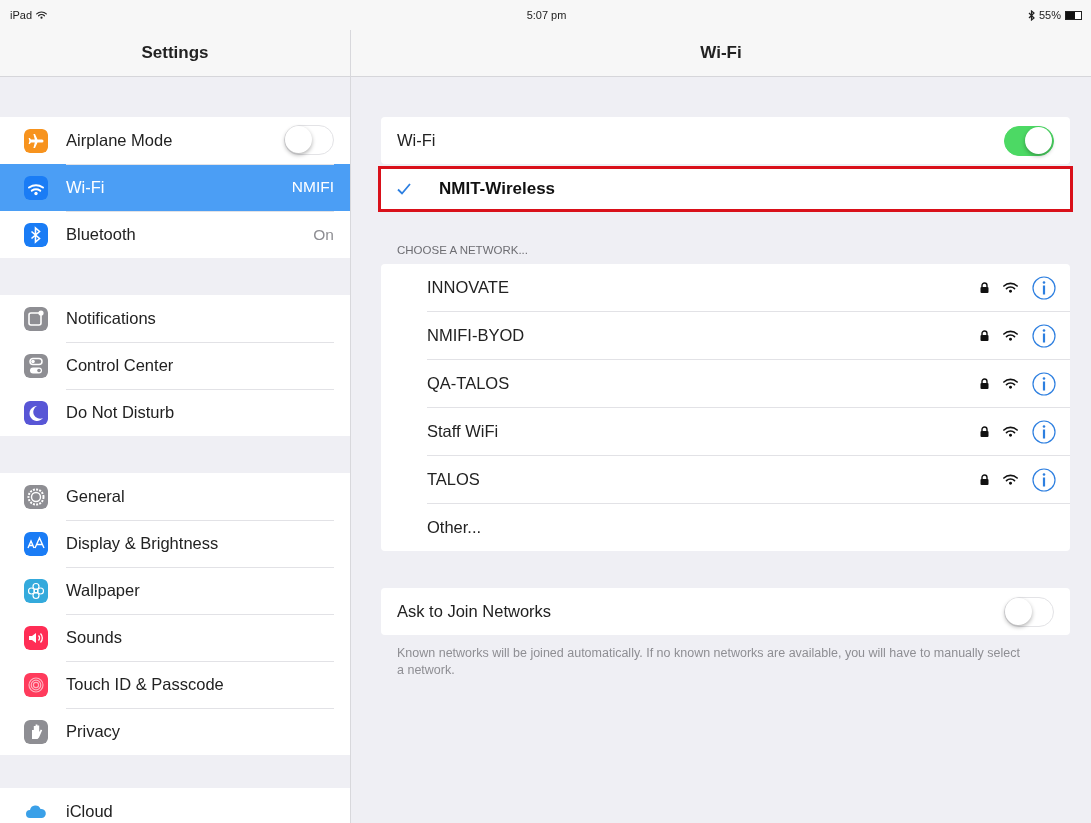 The height and width of the screenshot is (823, 1091). What do you see at coordinates (120, 365) in the screenshot?
I see `item-label: Control Center` at bounding box center [120, 365].